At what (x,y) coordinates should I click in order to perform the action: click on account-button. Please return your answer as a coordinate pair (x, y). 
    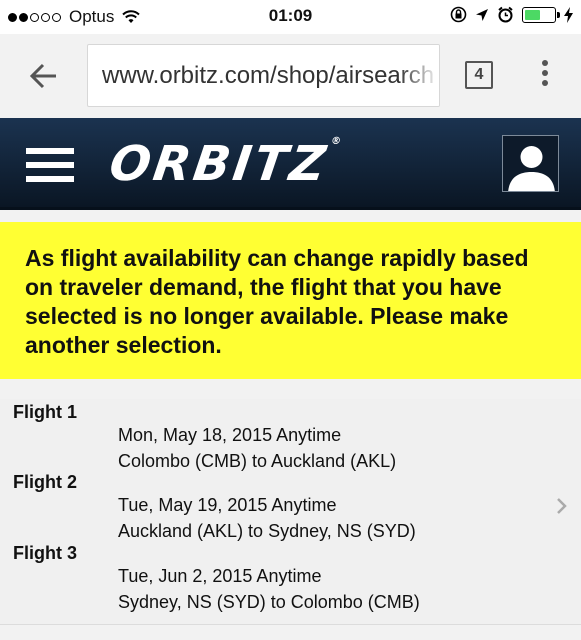
    Looking at the image, I should click on (530, 163).